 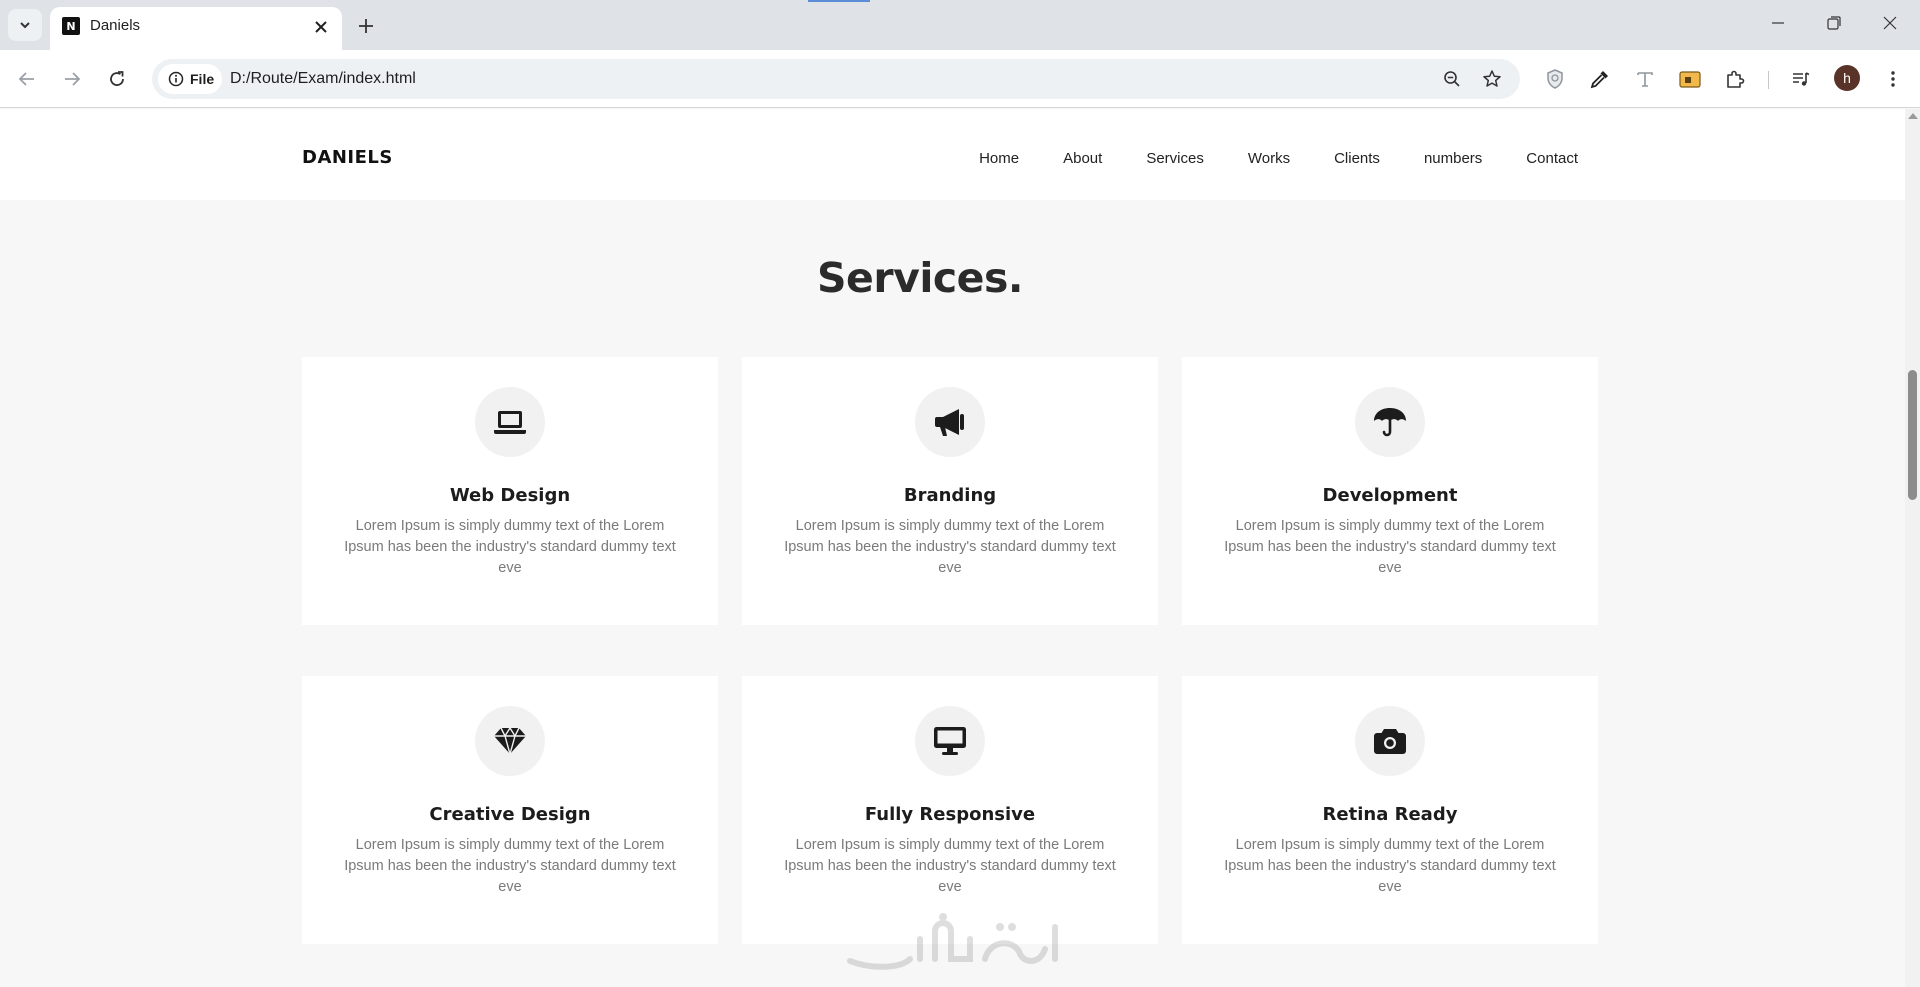 I want to click on browser-tab-strip: N Daniels, so click(x=960, y=25).